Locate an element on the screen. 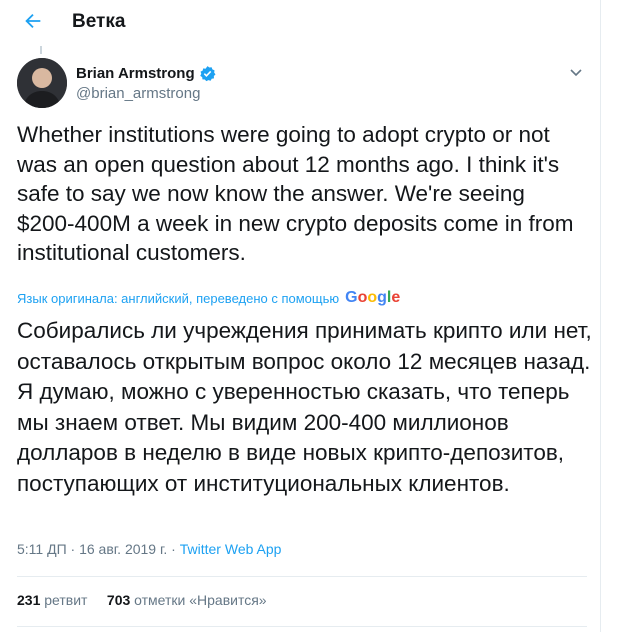 The height and width of the screenshot is (632, 619). author-handle: @brian_armstrong is located at coordinates (138, 93).